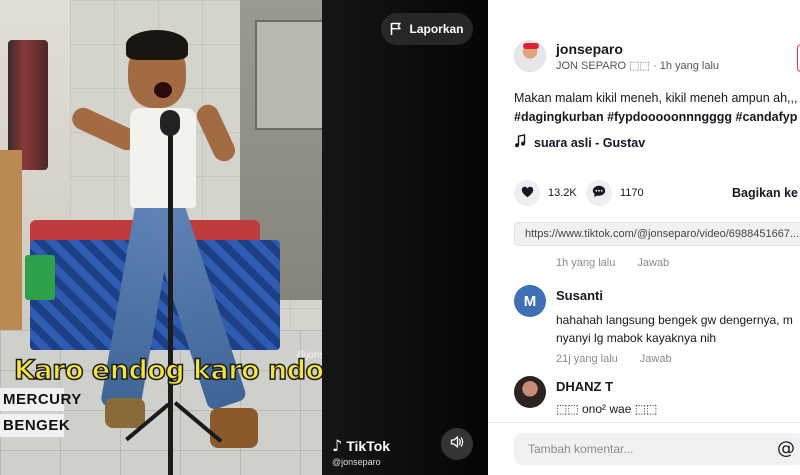 The width and height of the screenshot is (800, 475). I want to click on video-badge-block: MERCURY BENGEK, so click(40, 414).